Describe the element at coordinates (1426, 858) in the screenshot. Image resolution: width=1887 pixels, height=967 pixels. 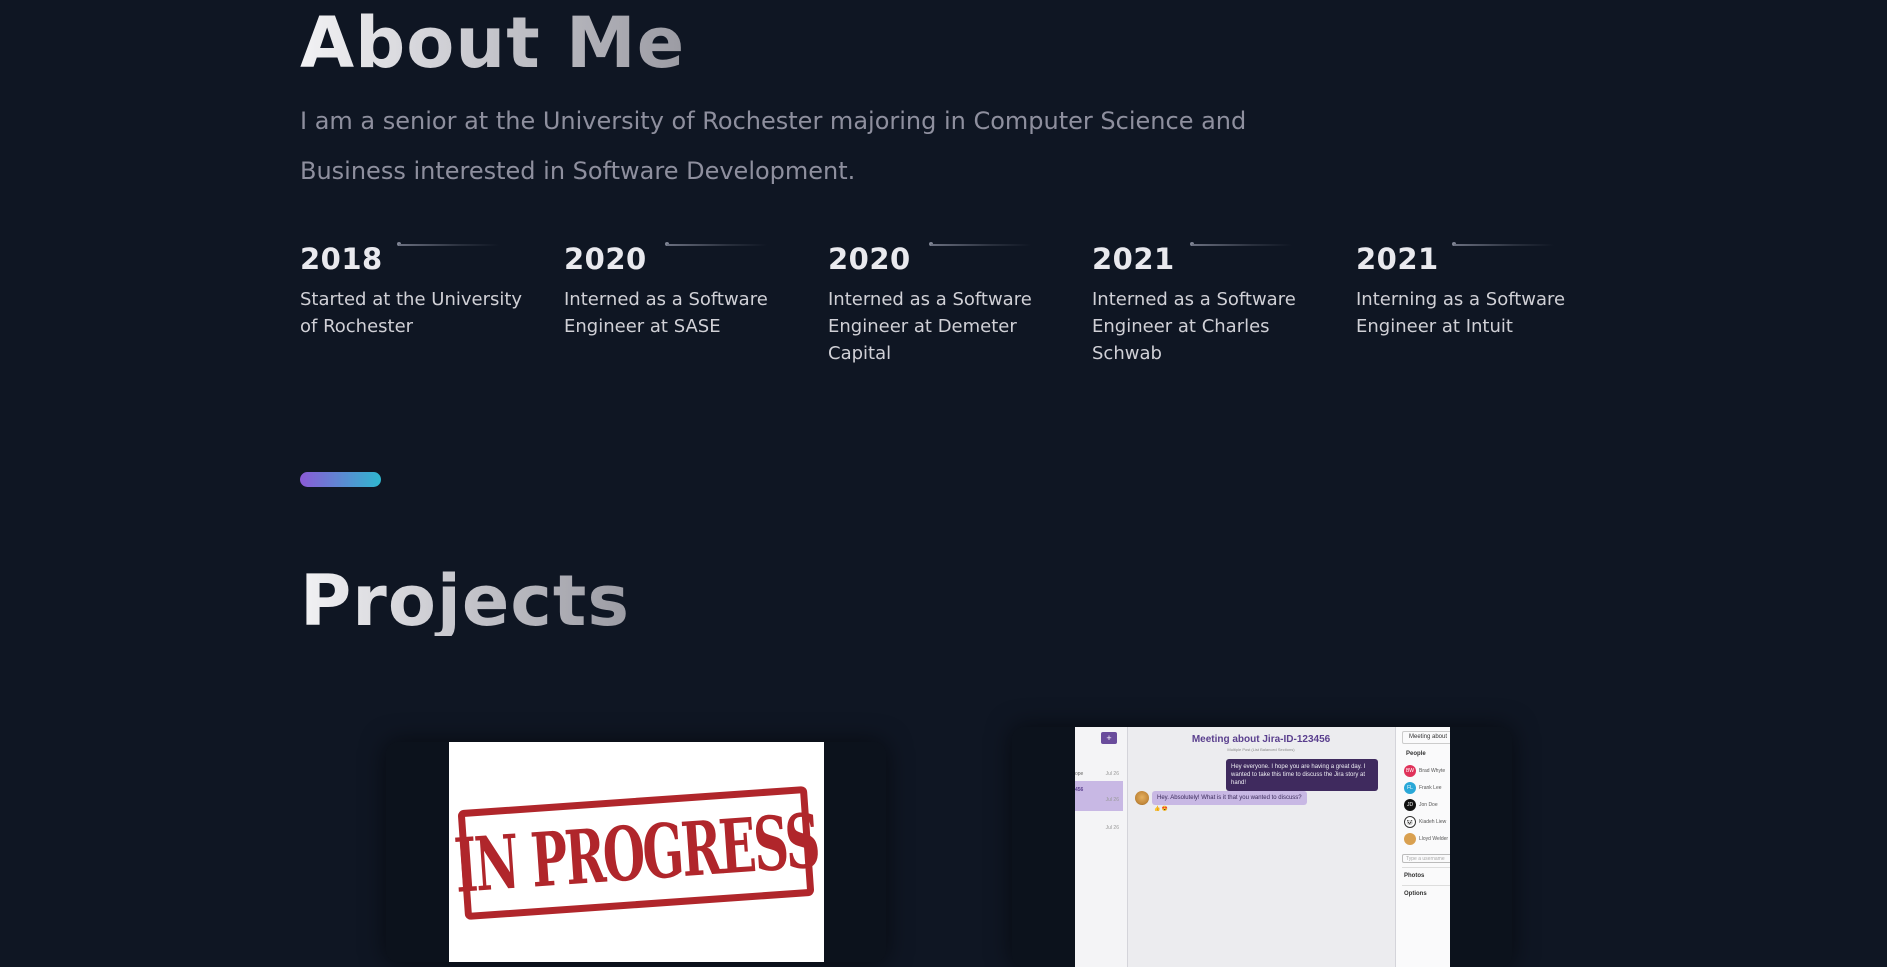
I see `username-input: Type a username` at that location.